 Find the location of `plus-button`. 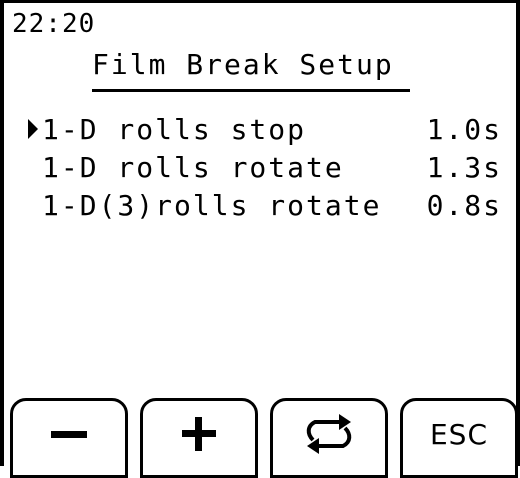

plus-button is located at coordinates (199, 438).